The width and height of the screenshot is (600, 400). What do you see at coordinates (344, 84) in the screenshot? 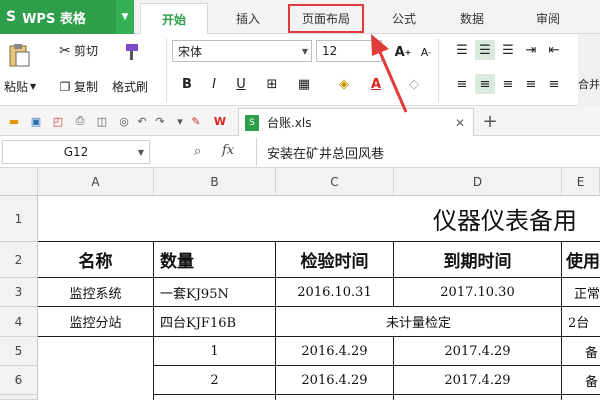
I see `fill-color-icon: ◈` at bounding box center [344, 84].